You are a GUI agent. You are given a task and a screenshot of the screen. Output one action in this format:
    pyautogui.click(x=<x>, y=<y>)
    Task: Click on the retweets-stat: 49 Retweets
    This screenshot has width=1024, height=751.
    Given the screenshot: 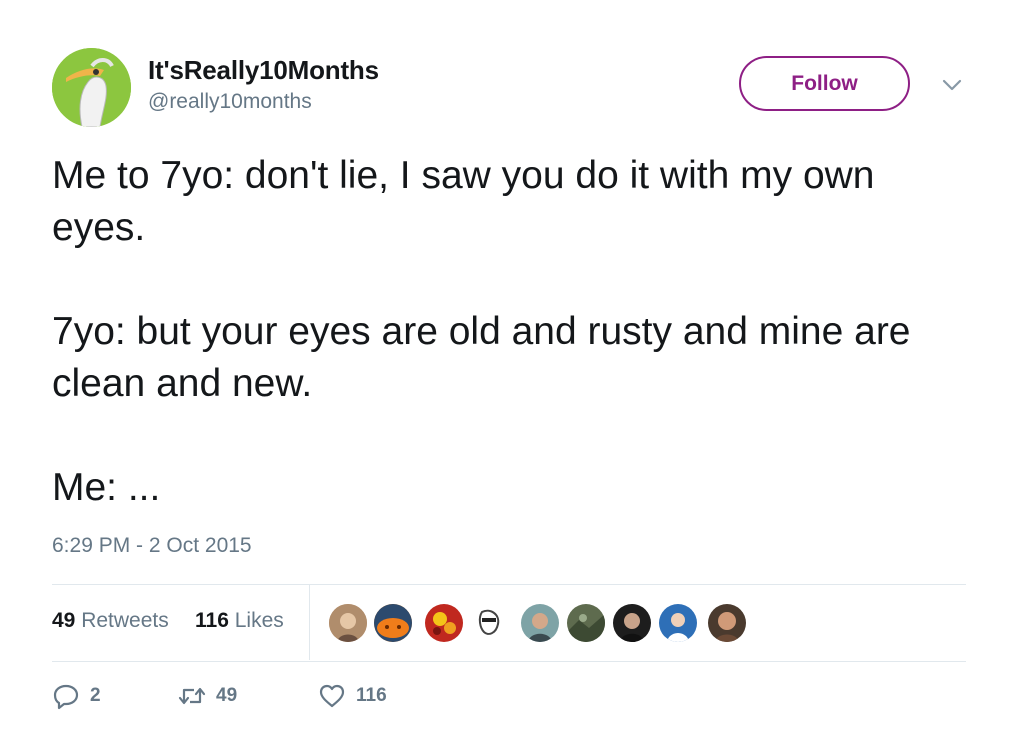 What is the action you would take?
    pyautogui.click(x=110, y=621)
    